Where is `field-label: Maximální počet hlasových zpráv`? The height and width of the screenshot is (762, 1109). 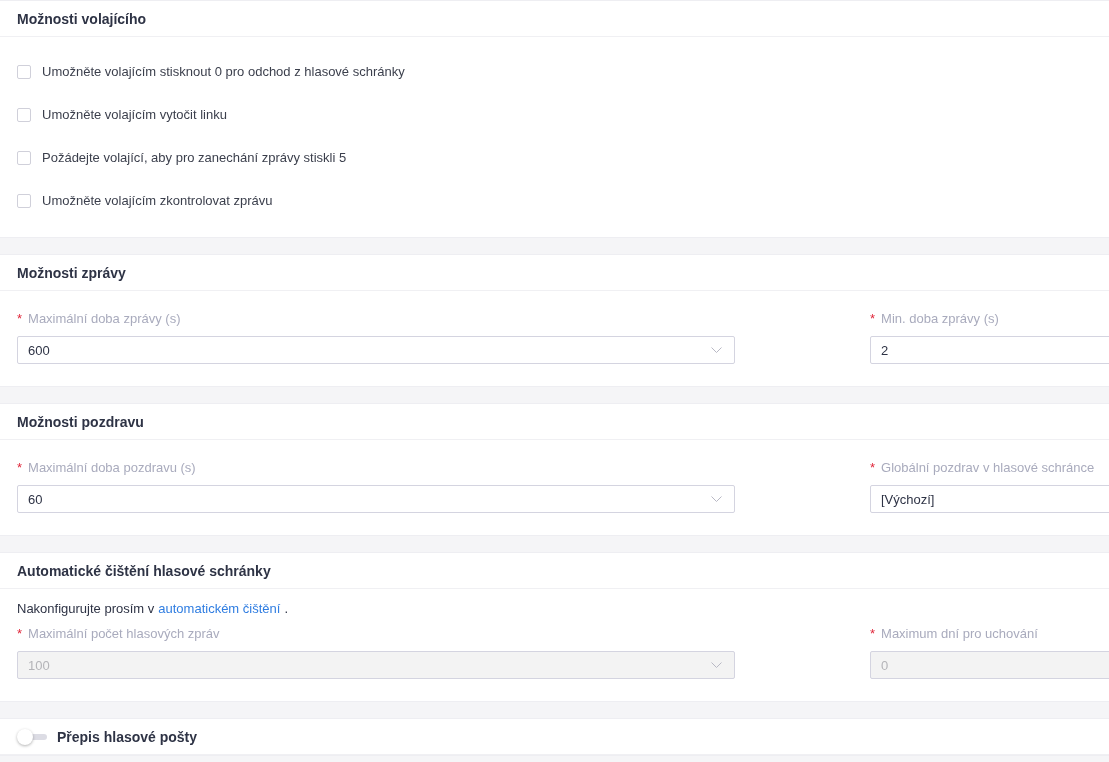 field-label: Maximální počet hlasových zpráv is located at coordinates (124, 633).